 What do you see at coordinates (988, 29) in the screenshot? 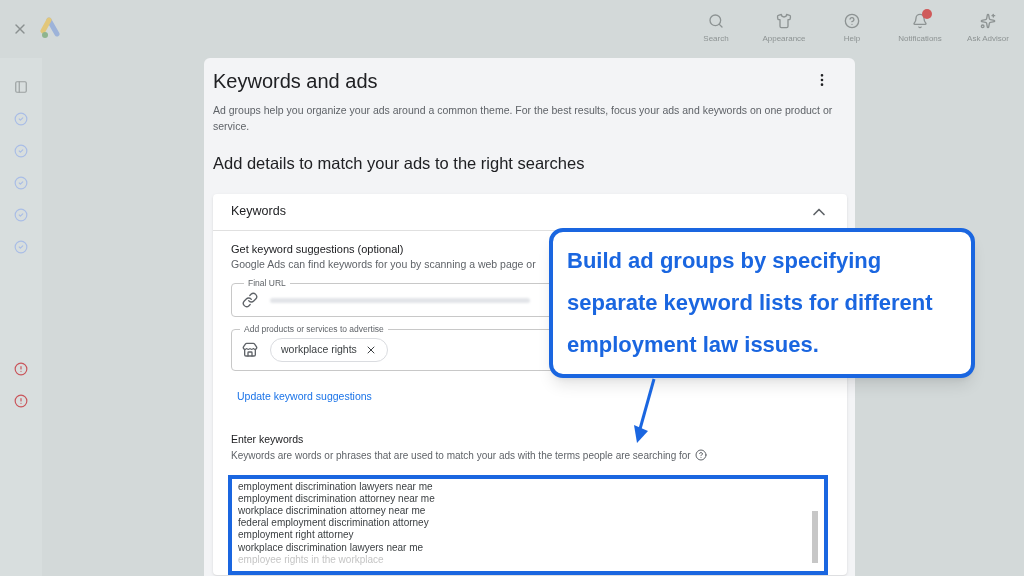
I see `toolbar-button: Ask Advisor` at bounding box center [988, 29].